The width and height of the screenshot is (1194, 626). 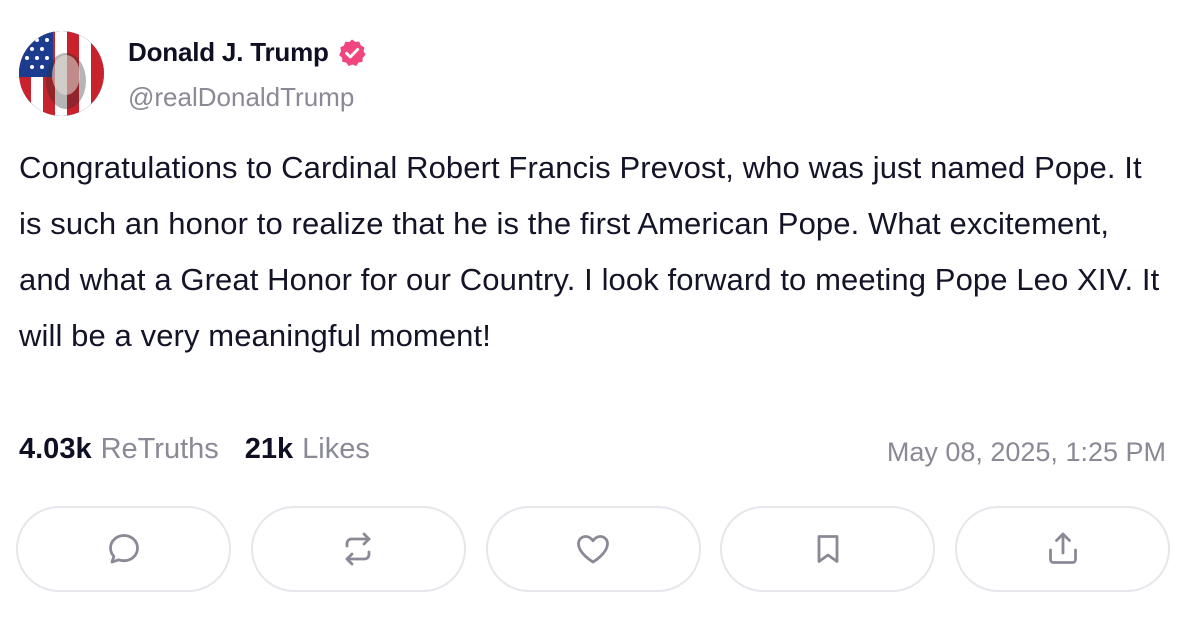 I want to click on heart-icon, so click(x=593, y=549).